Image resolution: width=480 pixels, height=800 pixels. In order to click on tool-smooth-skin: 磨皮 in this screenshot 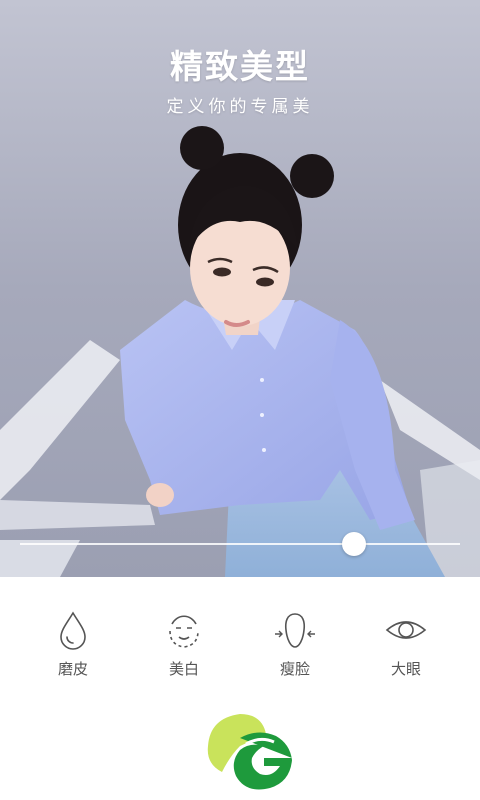, I will do `click(73, 645)`.